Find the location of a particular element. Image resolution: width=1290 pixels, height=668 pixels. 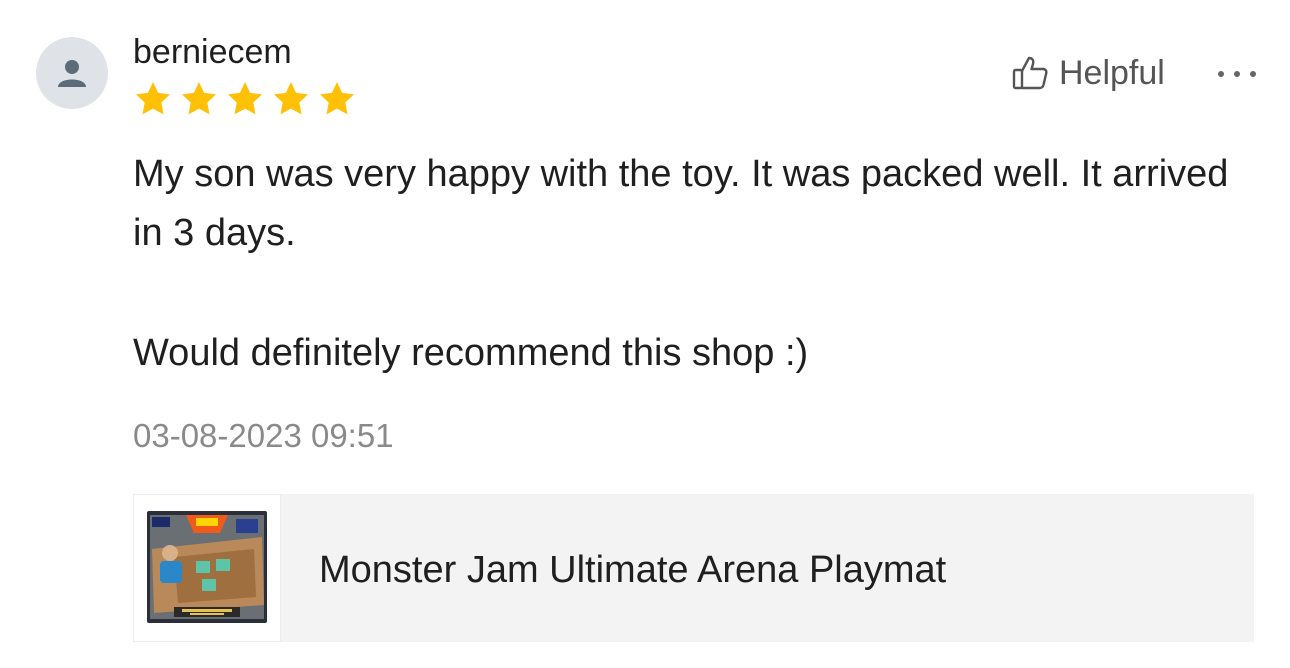

product-thumbnail is located at coordinates (207, 568).